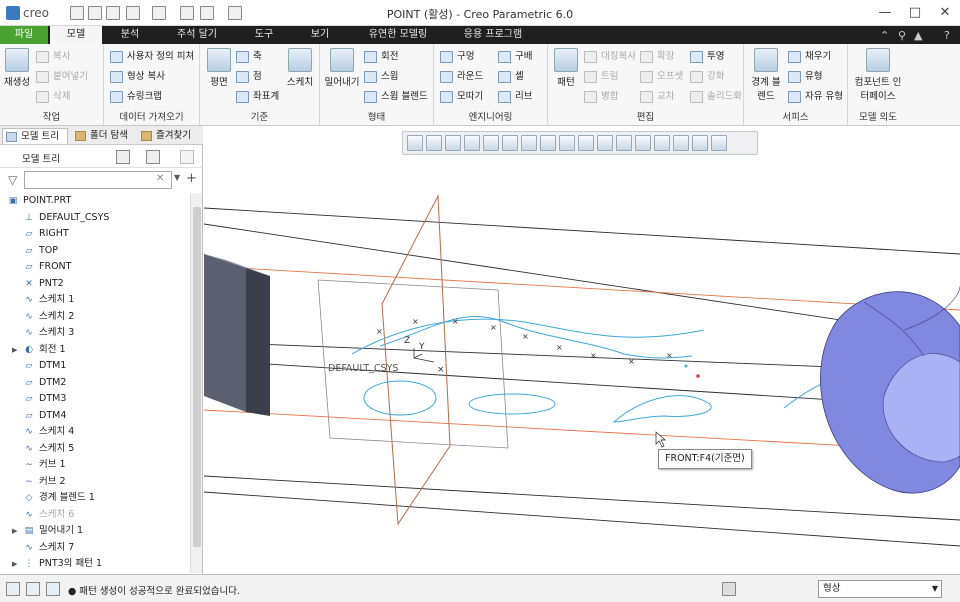  I want to click on full-screen-icon, so click(53, 589).